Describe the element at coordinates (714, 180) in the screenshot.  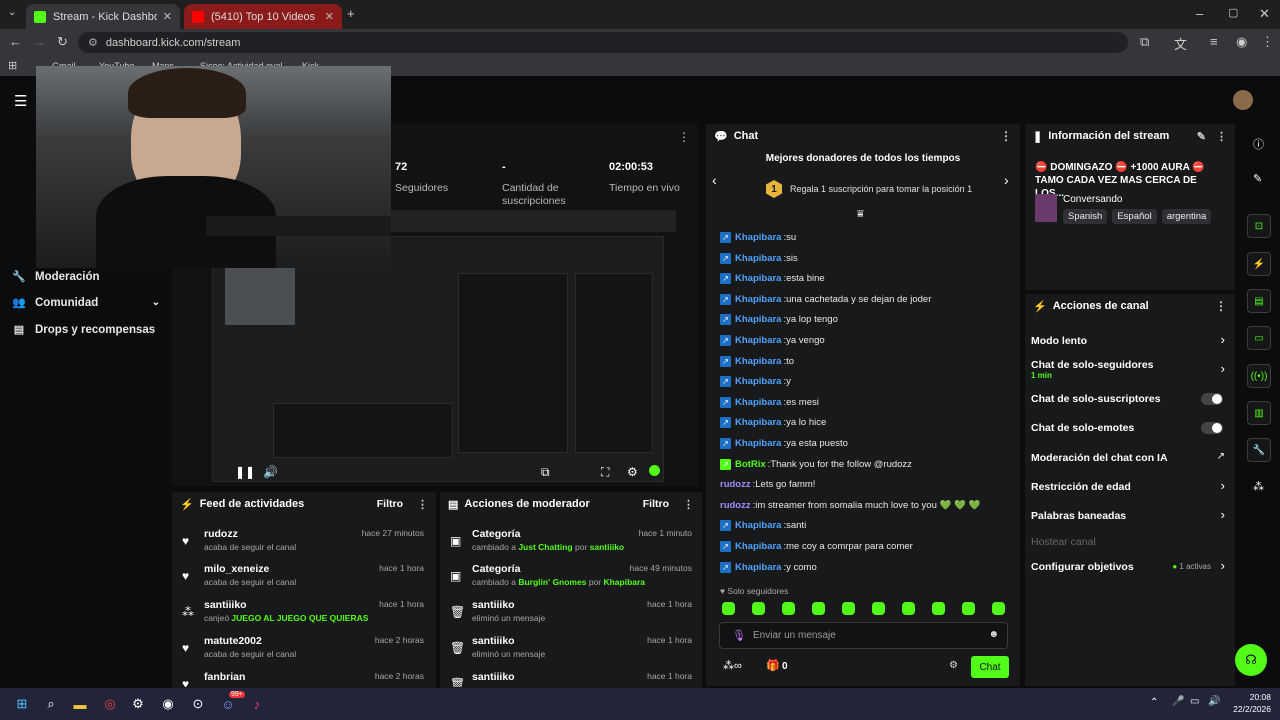
I see `donors-prev-icon: ‹` at that location.